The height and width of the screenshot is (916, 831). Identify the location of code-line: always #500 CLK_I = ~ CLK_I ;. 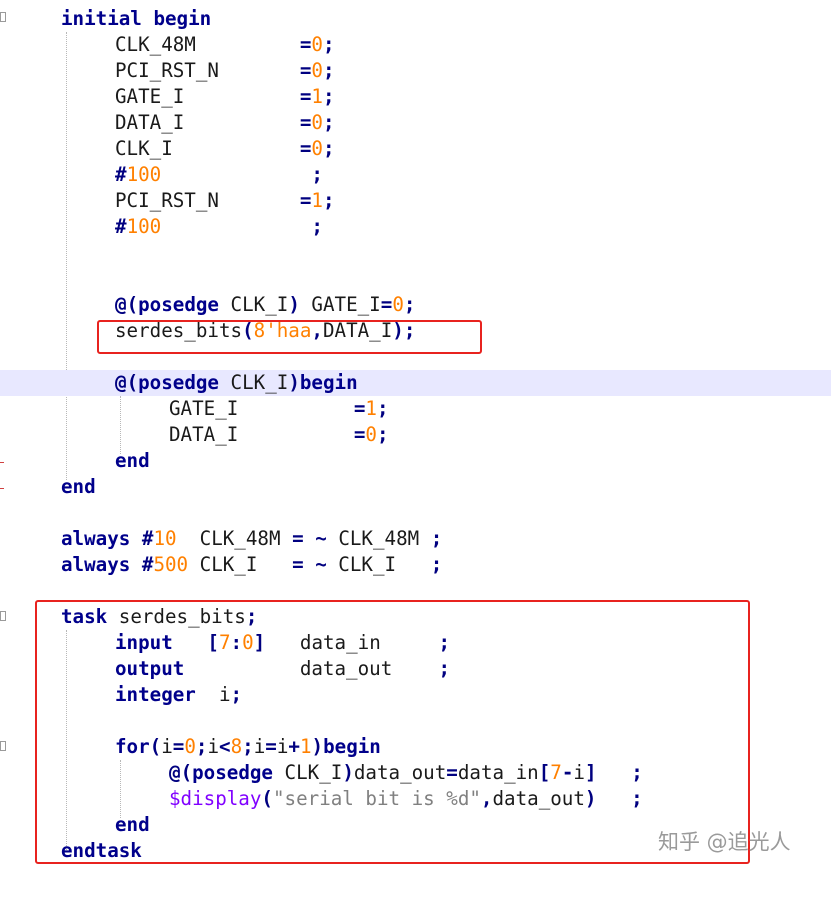
(415, 565).